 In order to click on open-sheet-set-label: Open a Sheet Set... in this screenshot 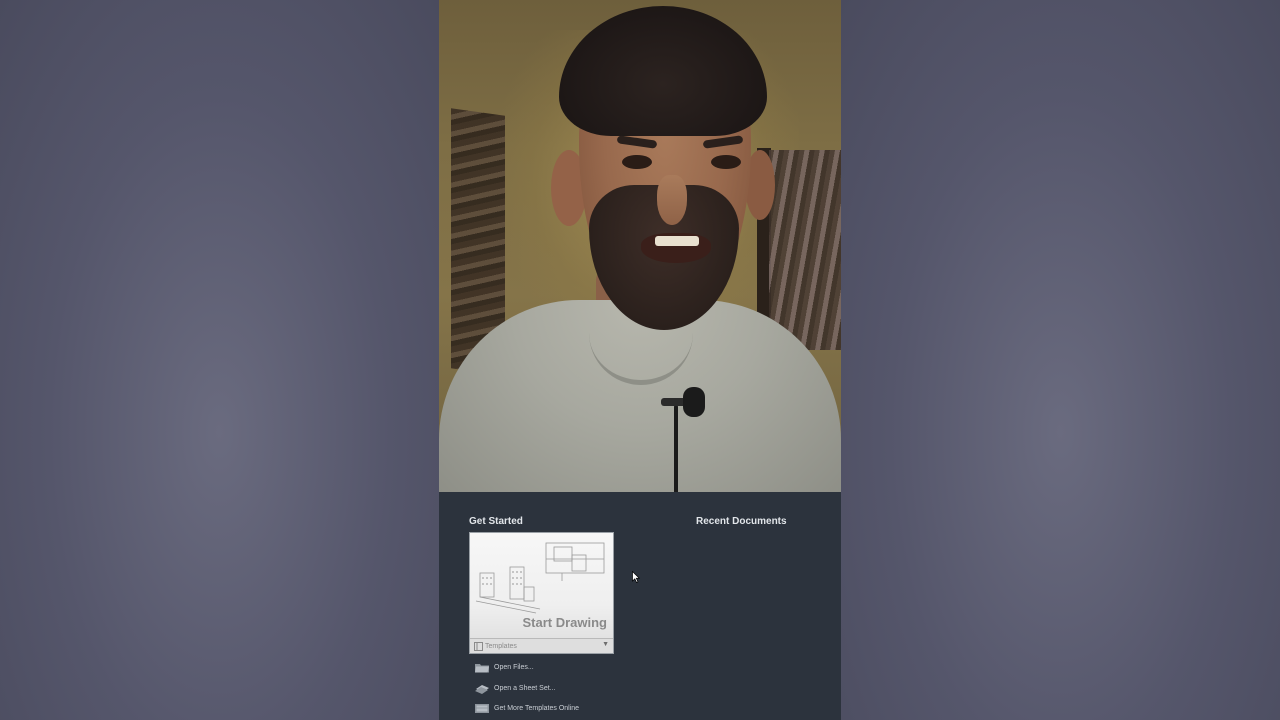, I will do `click(525, 688)`.